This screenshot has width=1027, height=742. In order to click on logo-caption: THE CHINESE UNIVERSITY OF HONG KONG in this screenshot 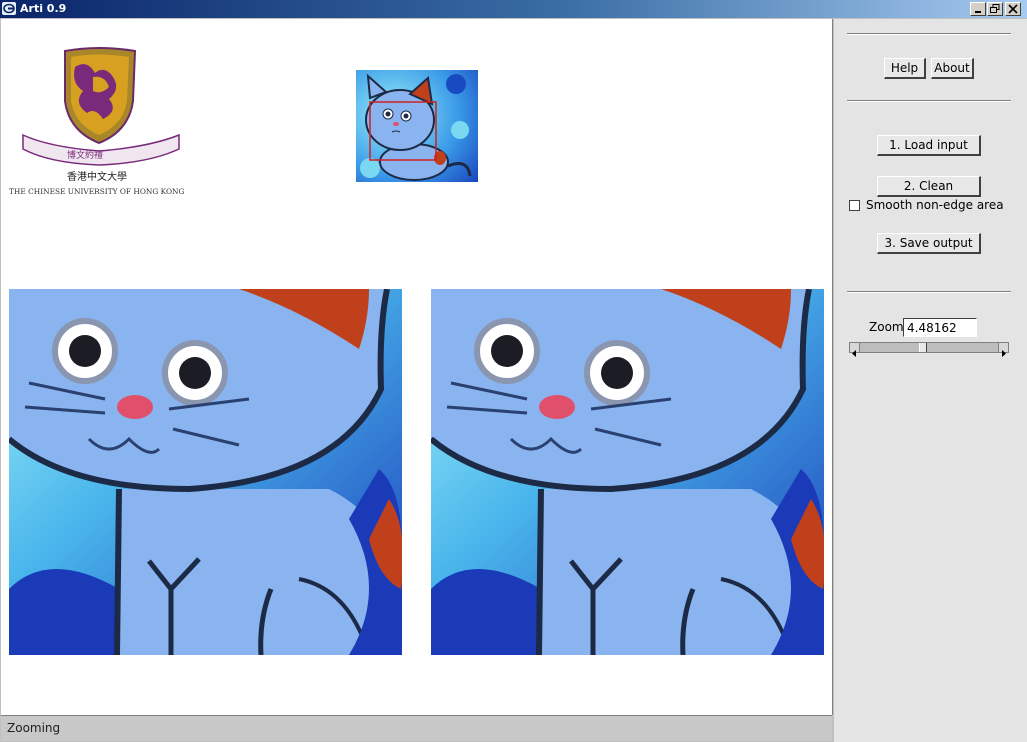, I will do `click(96, 191)`.